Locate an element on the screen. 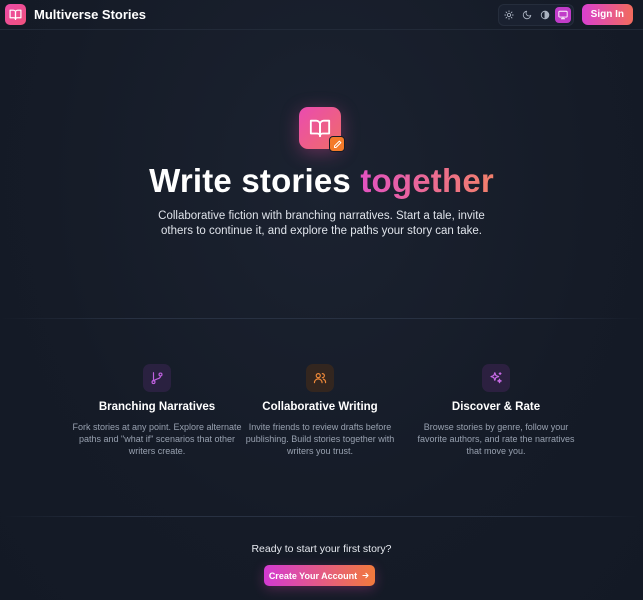 This screenshot has width=643, height=600. feature-title: Collaborative Writing is located at coordinates (320, 407).